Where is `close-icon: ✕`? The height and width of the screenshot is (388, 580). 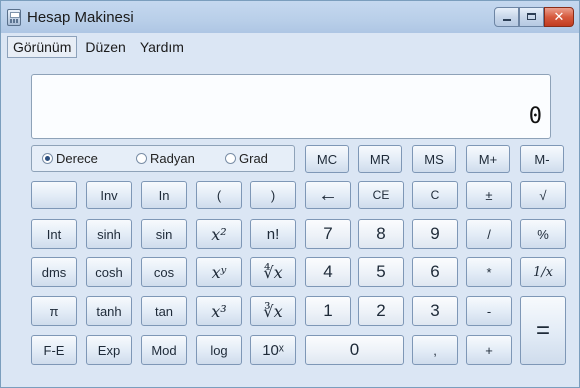
close-icon: ✕ is located at coordinates (559, 16).